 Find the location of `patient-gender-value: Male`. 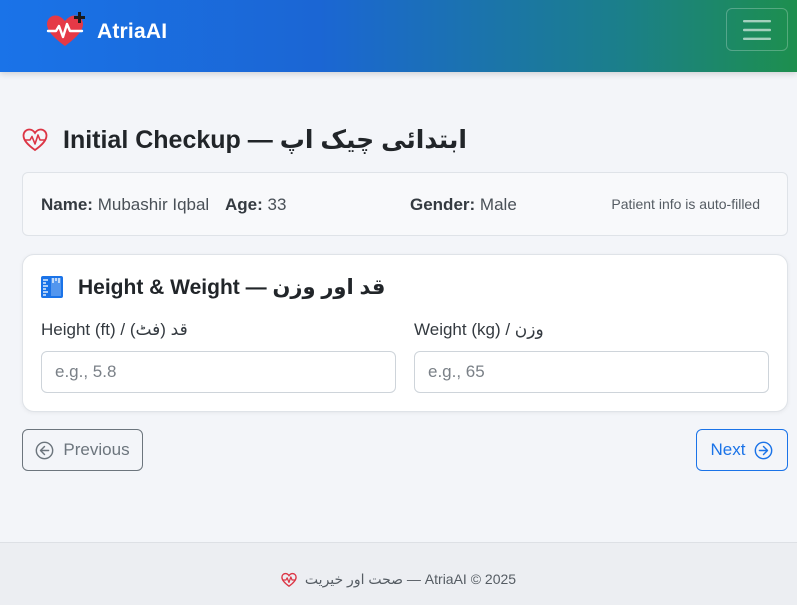

patient-gender-value: Male is located at coordinates (498, 204).